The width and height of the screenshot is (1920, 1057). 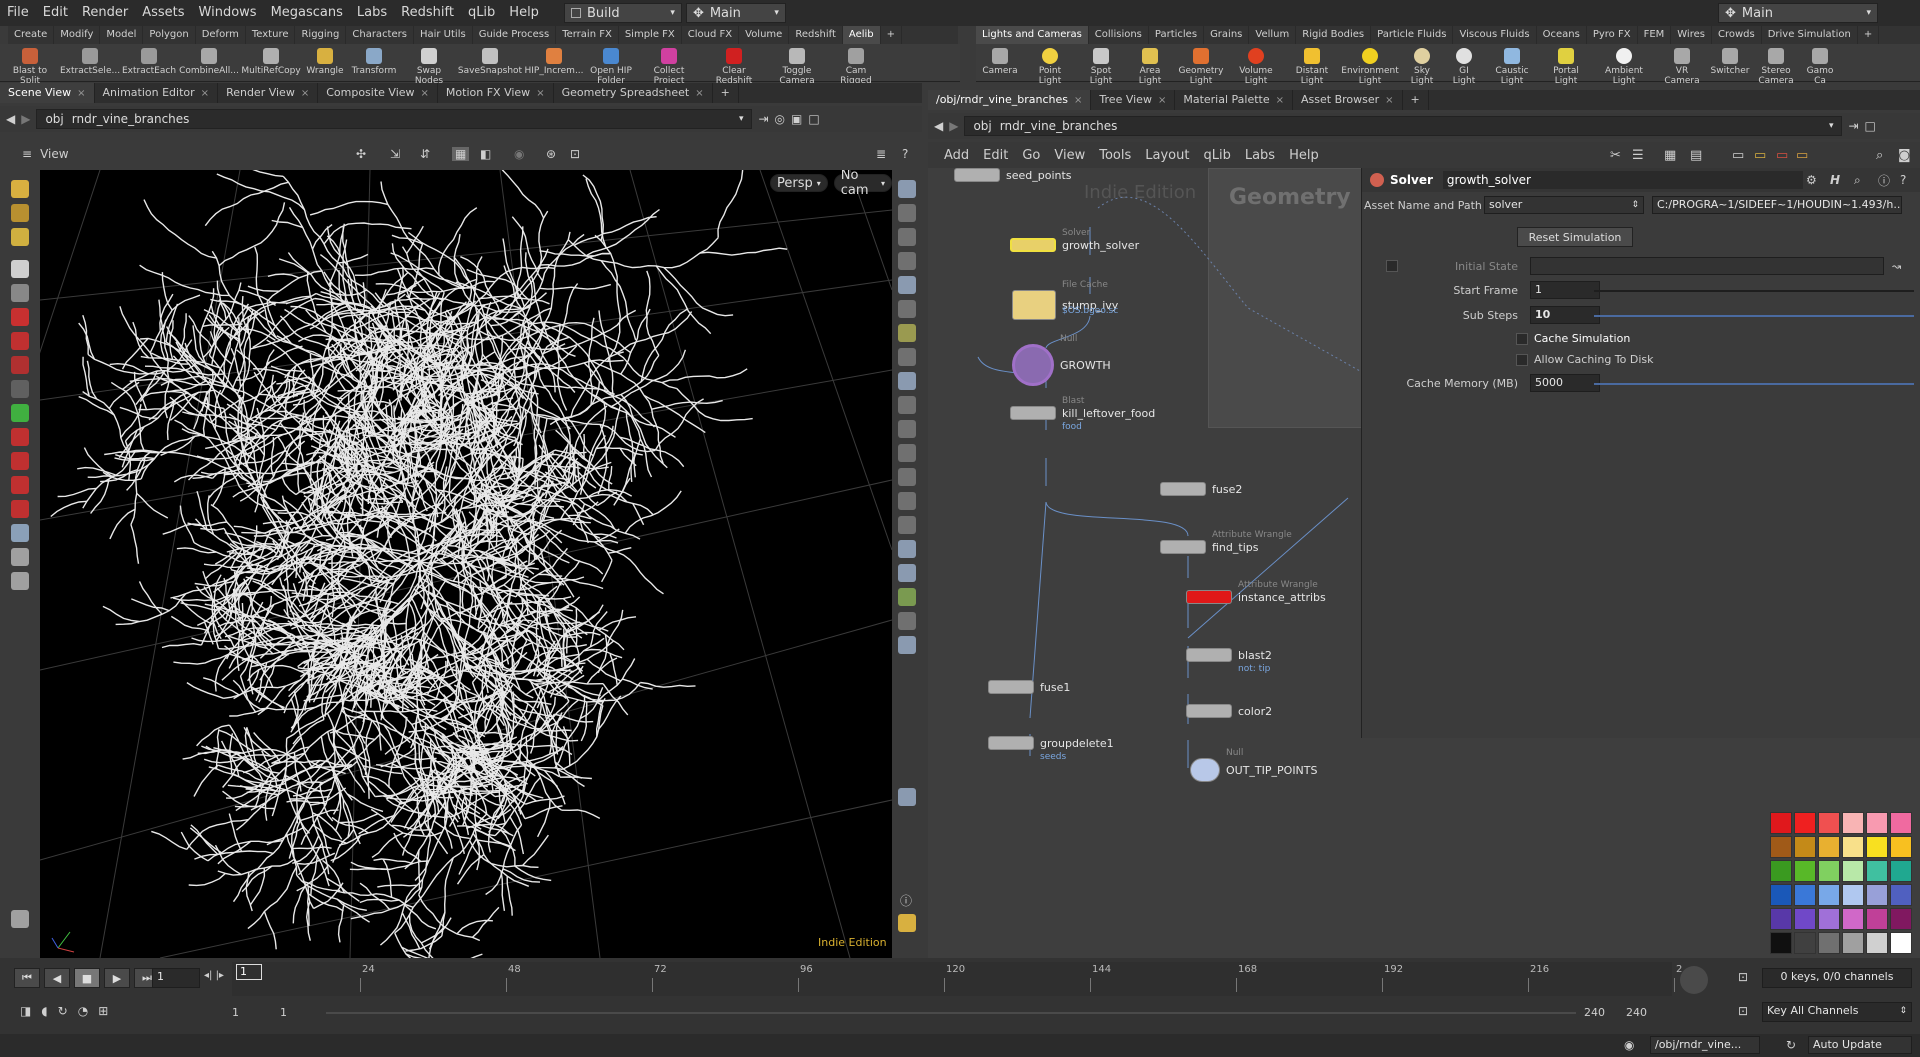 I want to click on node-fuse2: fuse2, so click(x=1201, y=489).